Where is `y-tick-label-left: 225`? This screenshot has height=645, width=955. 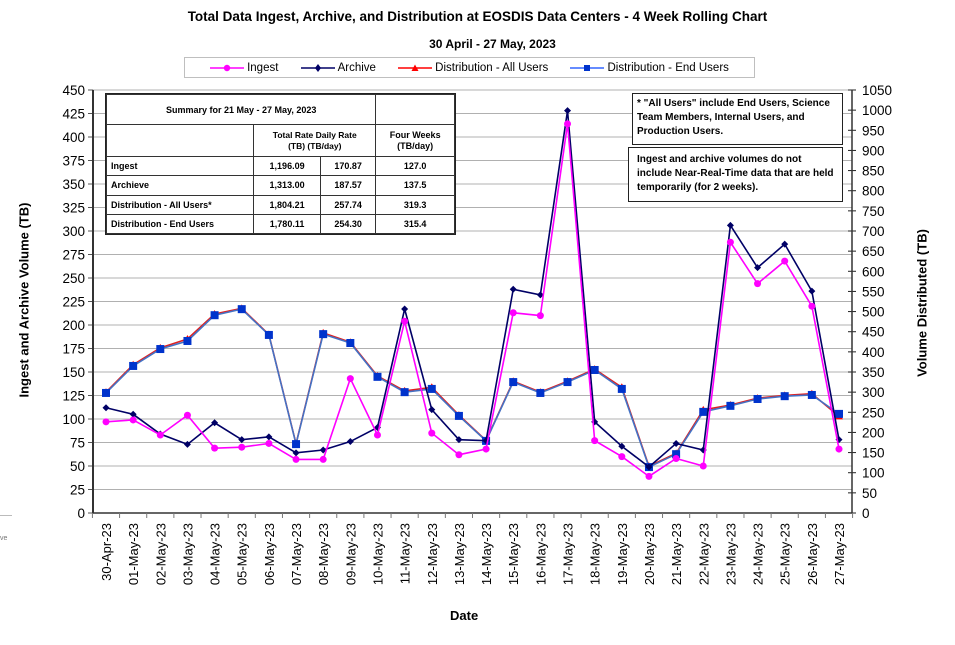
y-tick-label-left: 225 is located at coordinates (73, 302).